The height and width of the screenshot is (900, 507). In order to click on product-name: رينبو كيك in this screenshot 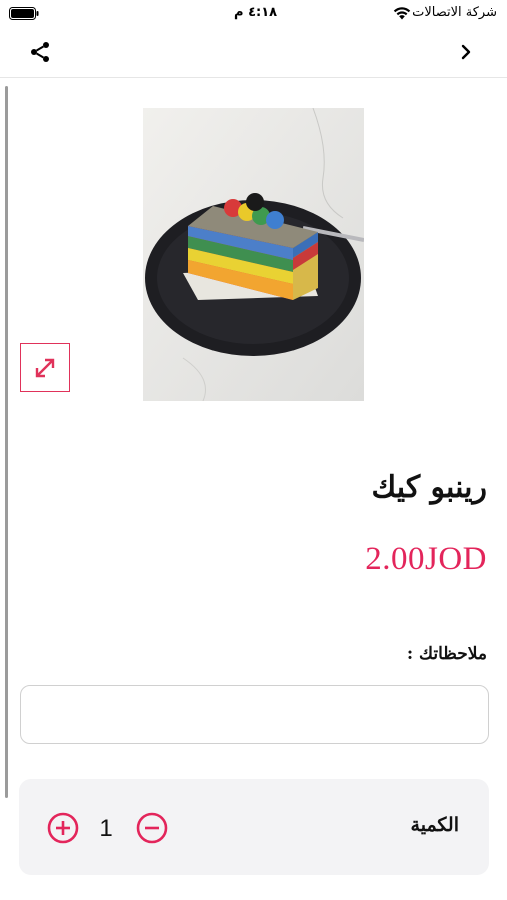, I will do `click(429, 487)`.